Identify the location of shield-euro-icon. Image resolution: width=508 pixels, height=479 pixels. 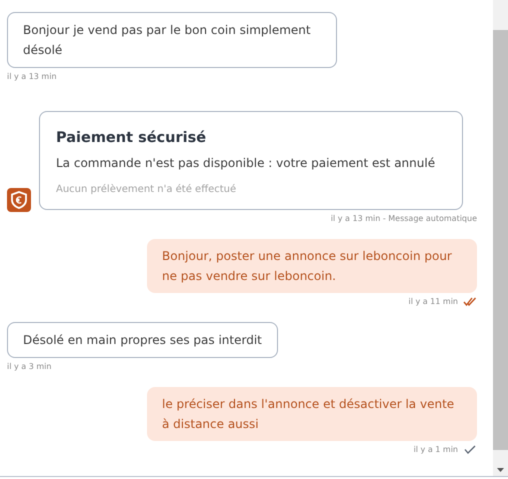
(19, 200).